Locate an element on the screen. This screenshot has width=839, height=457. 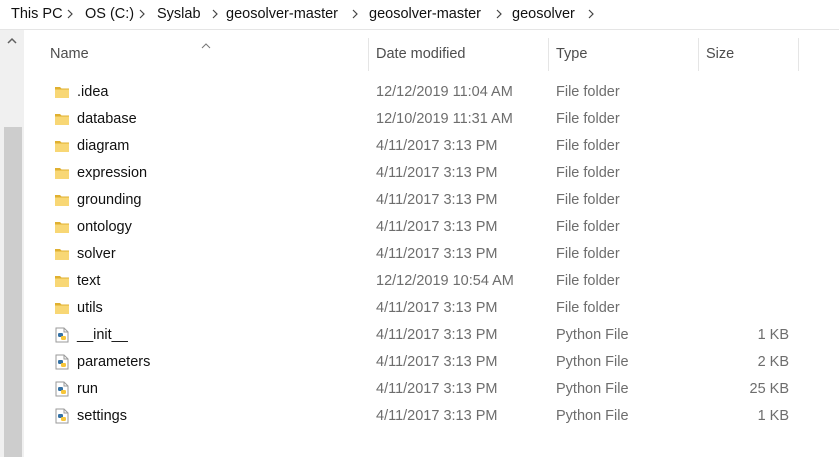
table-row: diagram 4/11/2017 3:13 PM File folder is located at coordinates (431, 146).